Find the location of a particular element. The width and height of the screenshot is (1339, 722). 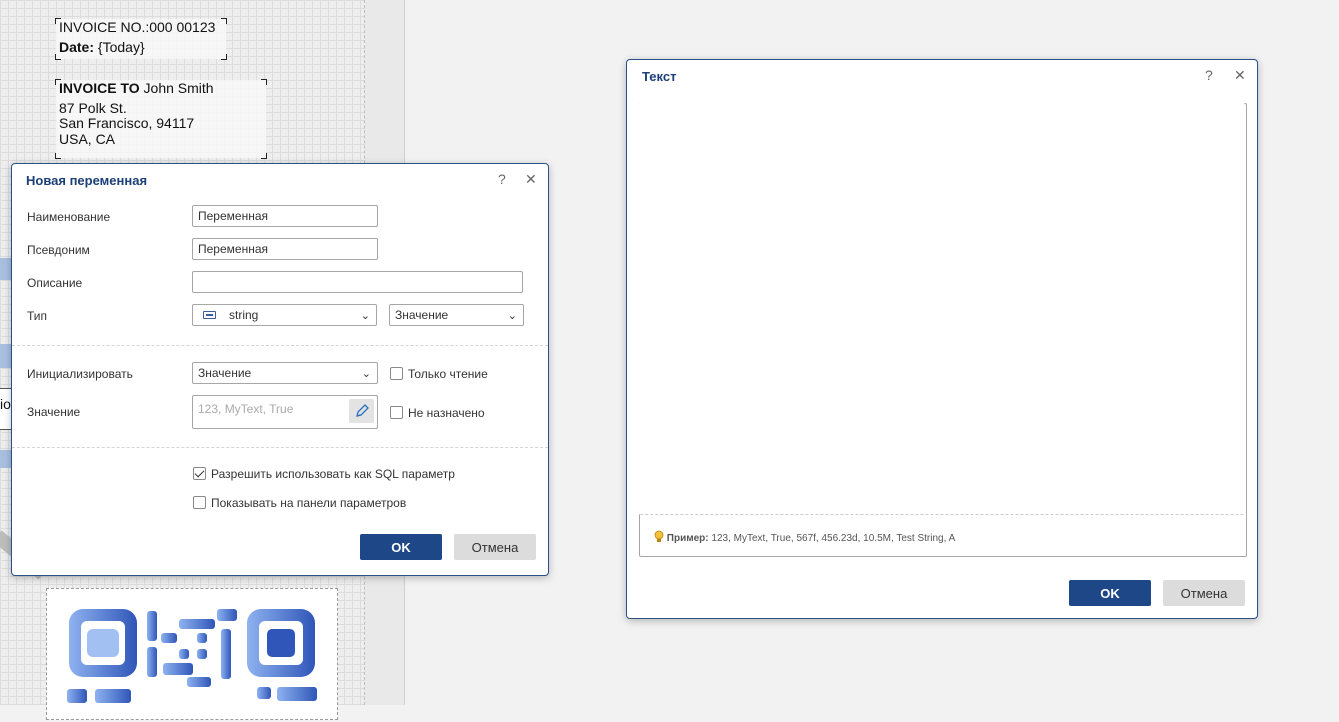

show-panel-label: Показывать на панели параметров is located at coordinates (309, 503).